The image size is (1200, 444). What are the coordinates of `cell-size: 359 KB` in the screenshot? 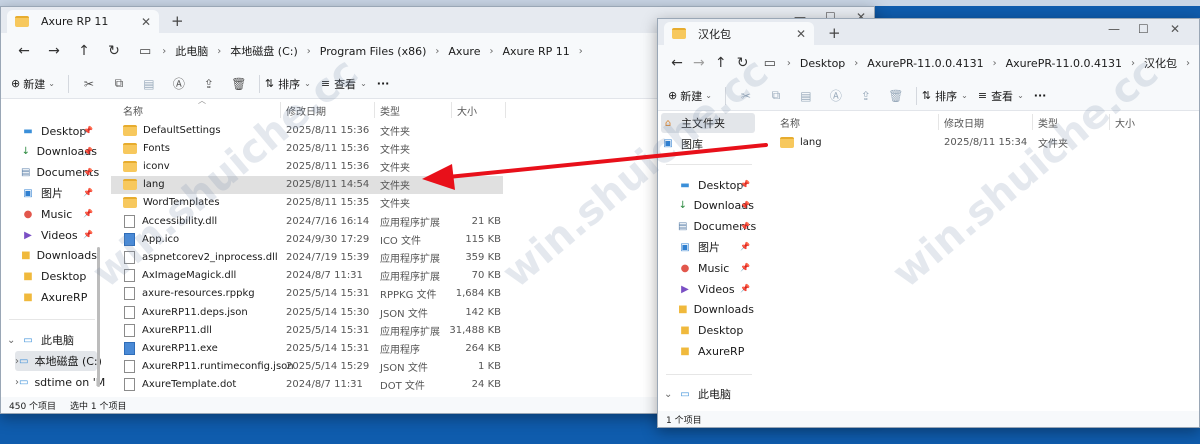 It's located at (483, 257).